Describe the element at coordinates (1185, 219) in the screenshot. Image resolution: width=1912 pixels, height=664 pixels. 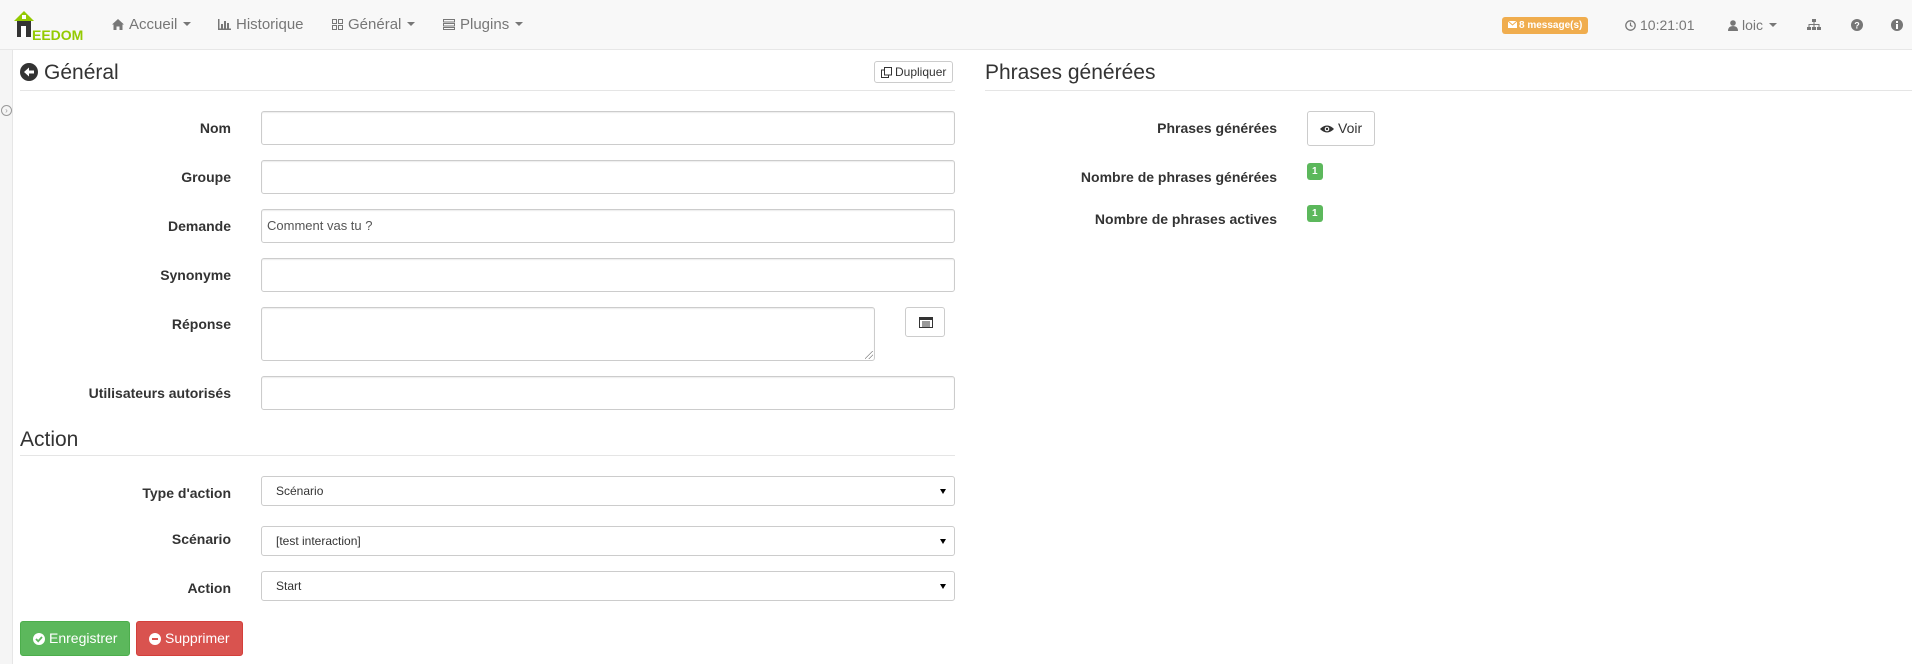
I see `count-active-label: Nombre de phrases actives` at that location.